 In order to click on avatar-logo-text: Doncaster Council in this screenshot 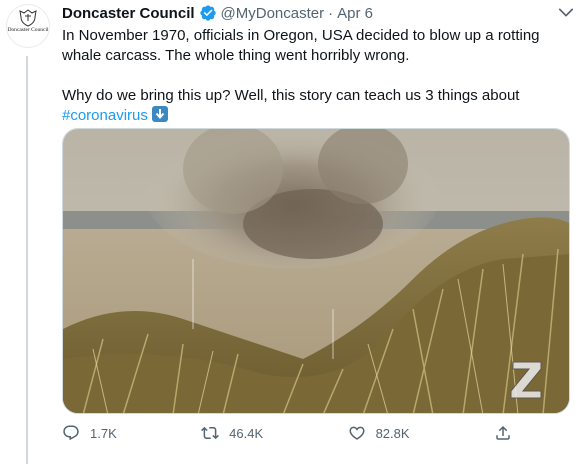, I will do `click(28, 30)`.